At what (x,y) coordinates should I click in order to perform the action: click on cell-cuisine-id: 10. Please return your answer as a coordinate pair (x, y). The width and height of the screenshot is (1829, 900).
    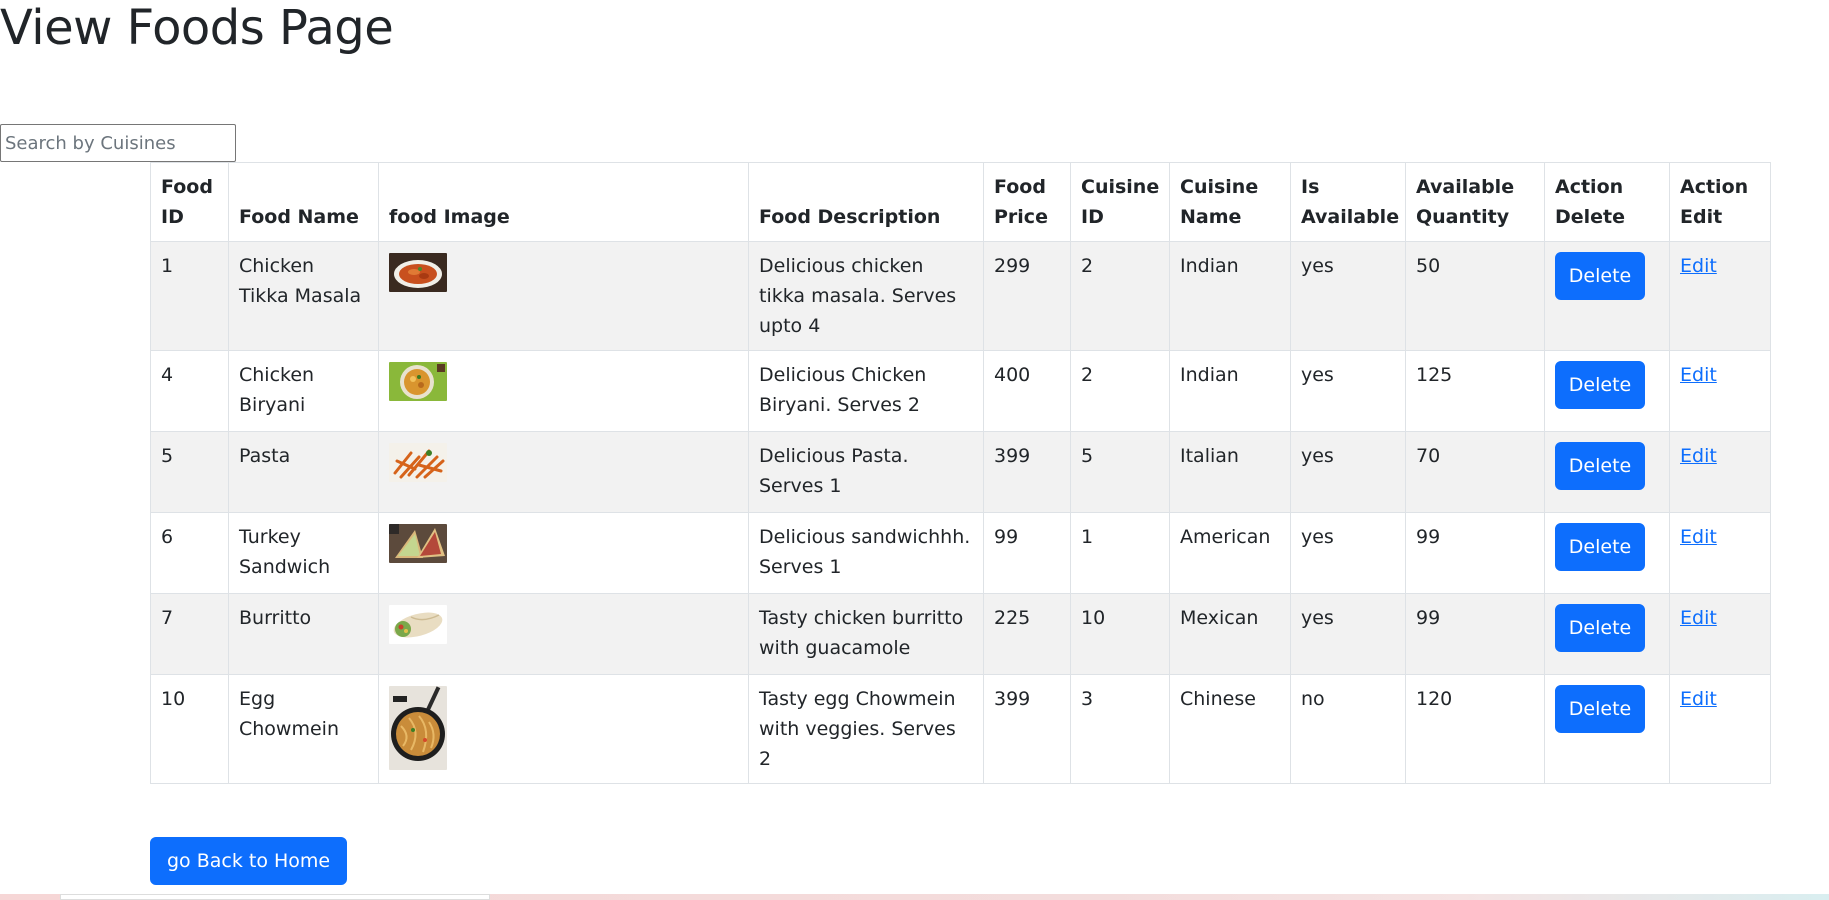
    Looking at the image, I should click on (1120, 634).